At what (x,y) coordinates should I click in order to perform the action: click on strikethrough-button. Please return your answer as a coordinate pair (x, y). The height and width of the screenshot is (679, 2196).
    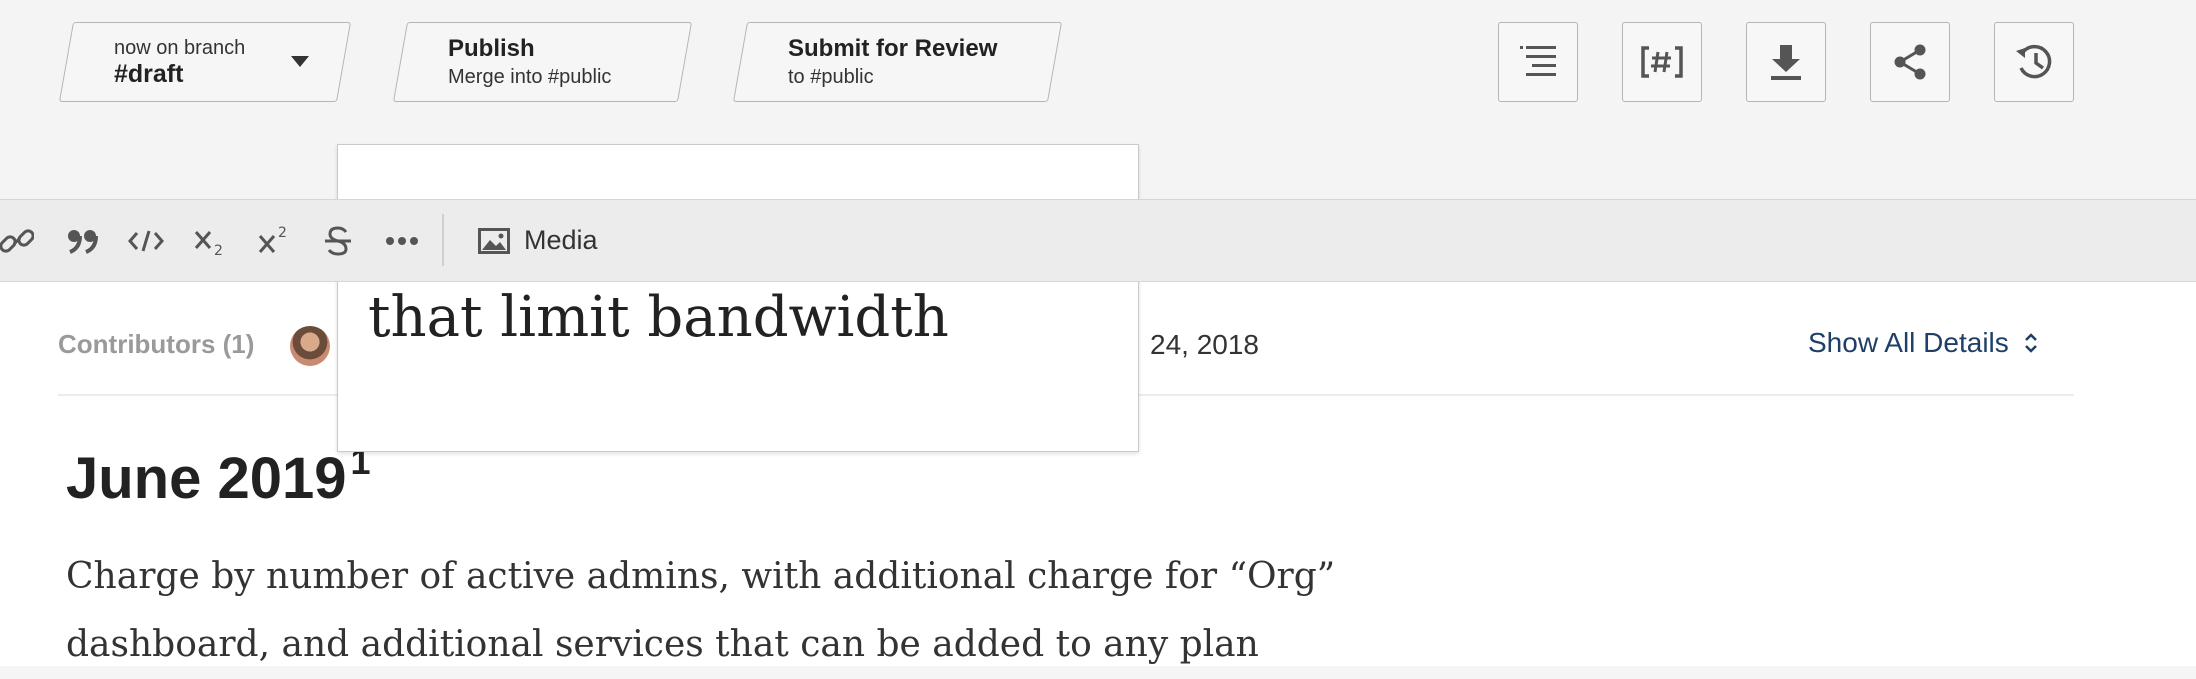
    Looking at the image, I should click on (338, 240).